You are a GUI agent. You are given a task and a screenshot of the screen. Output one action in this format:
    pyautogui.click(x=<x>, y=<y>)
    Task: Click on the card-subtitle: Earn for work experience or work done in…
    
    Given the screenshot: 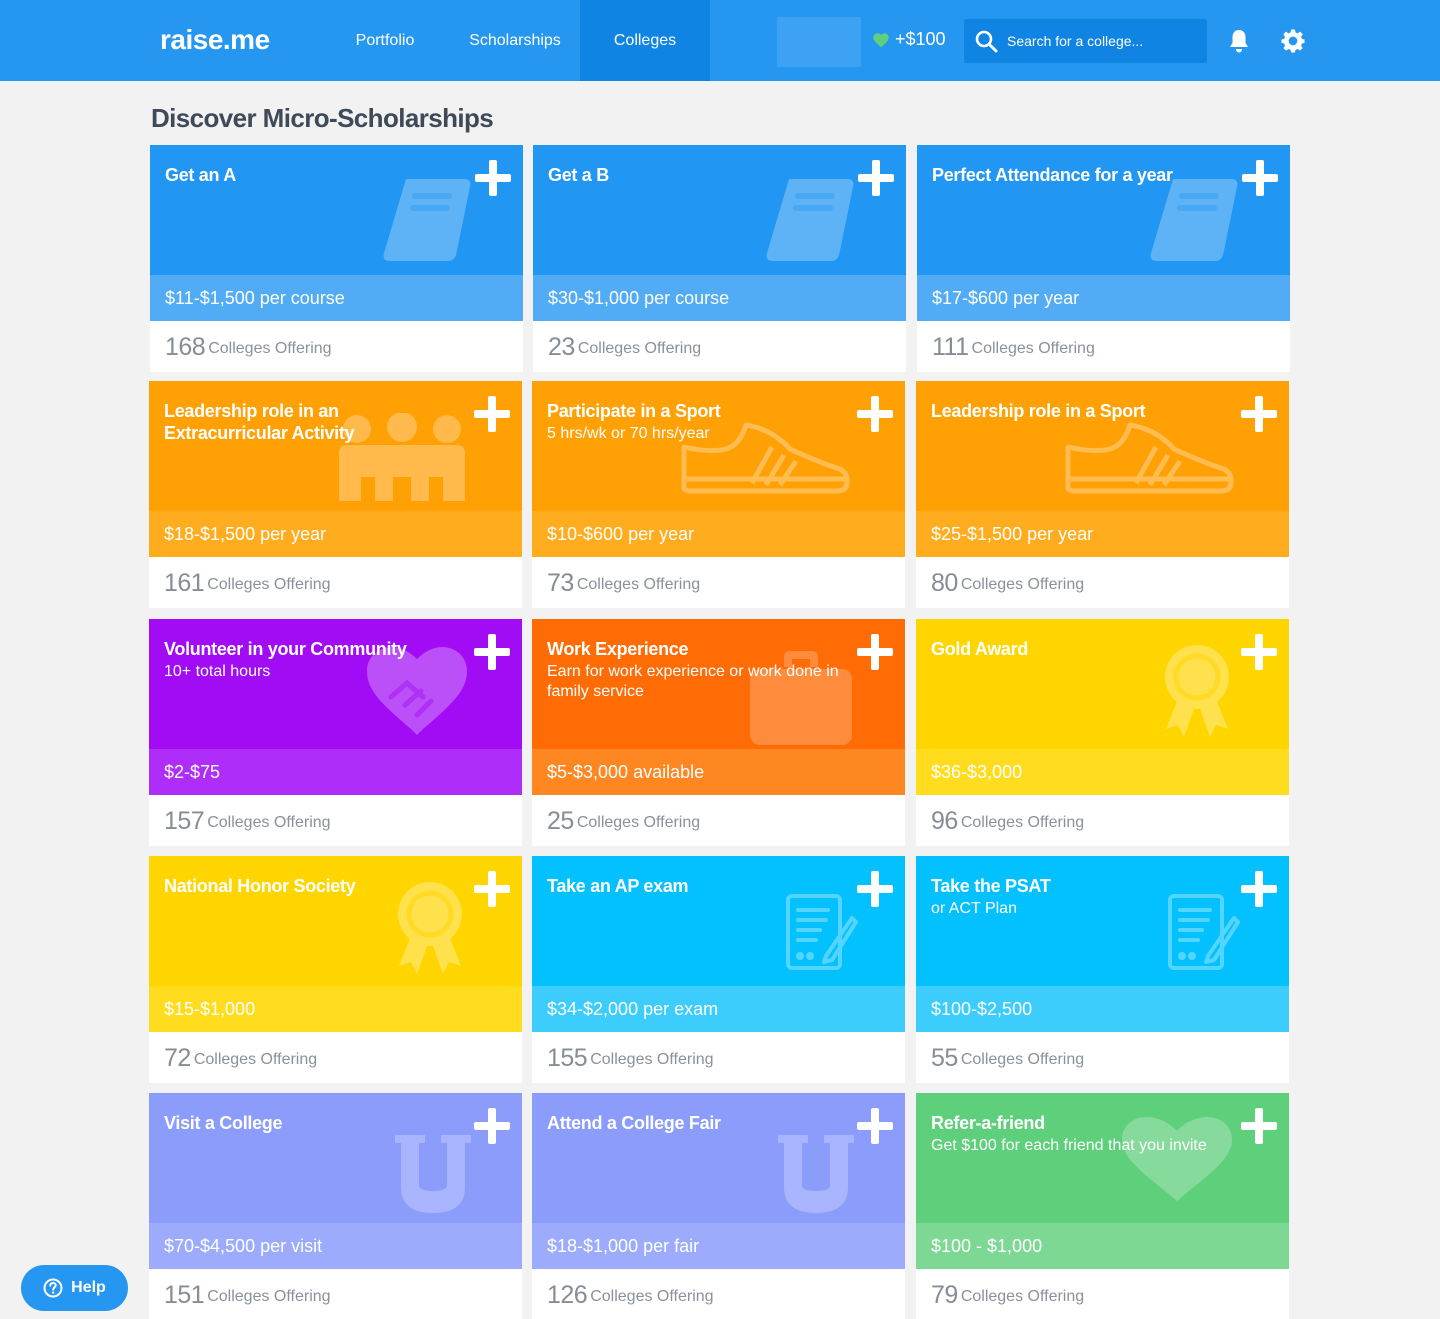 What is the action you would take?
    pyautogui.click(x=693, y=681)
    